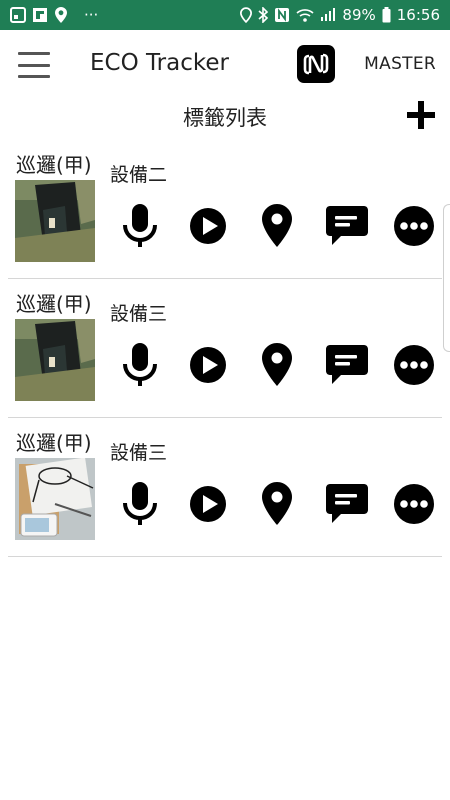 The image size is (450, 800). I want to click on add-tag-button, so click(421, 115).